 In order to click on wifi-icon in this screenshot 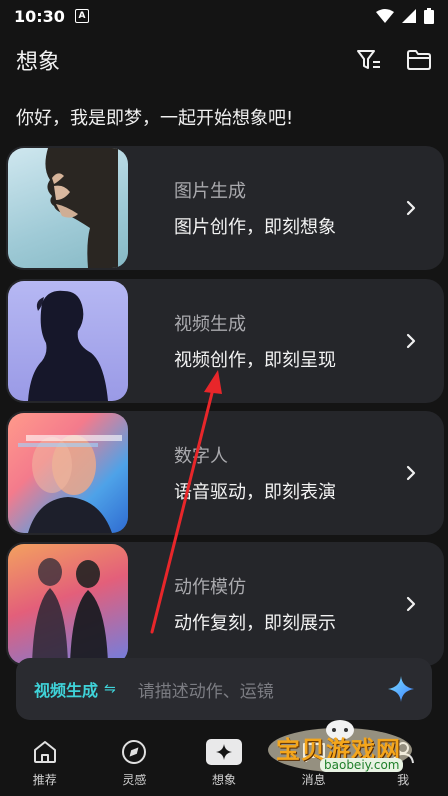, I will do `click(385, 16)`.